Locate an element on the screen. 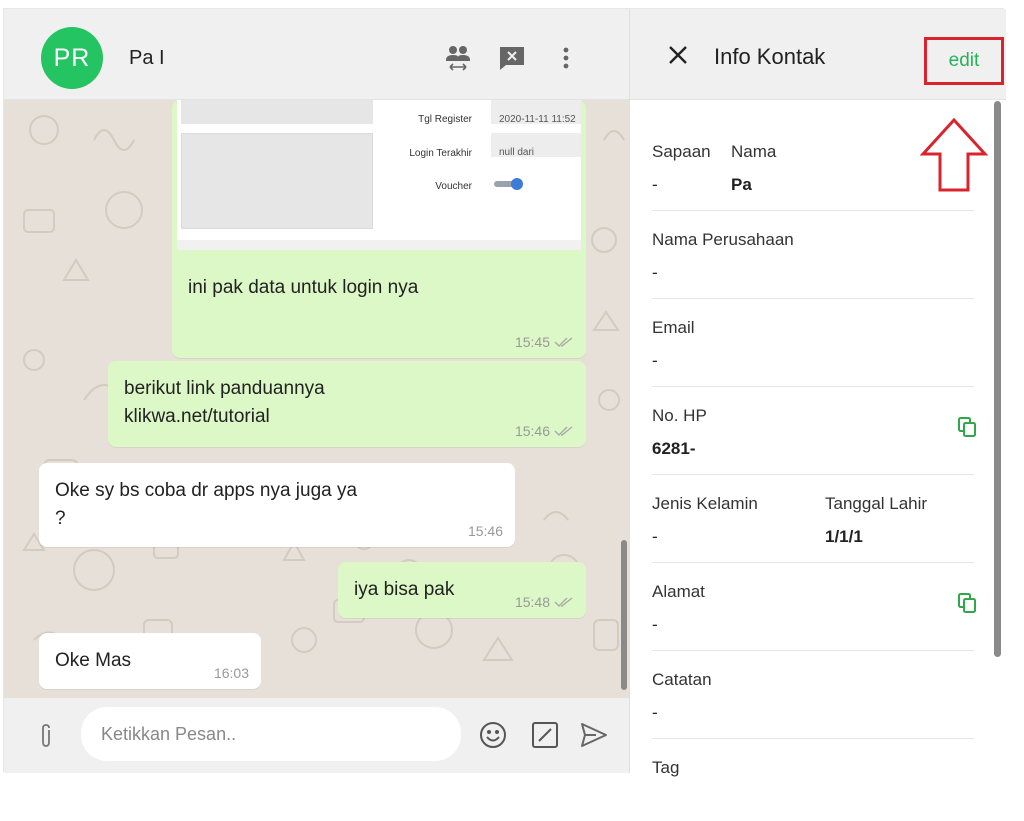  message-text-line: berikut link panduannya is located at coordinates (224, 388).